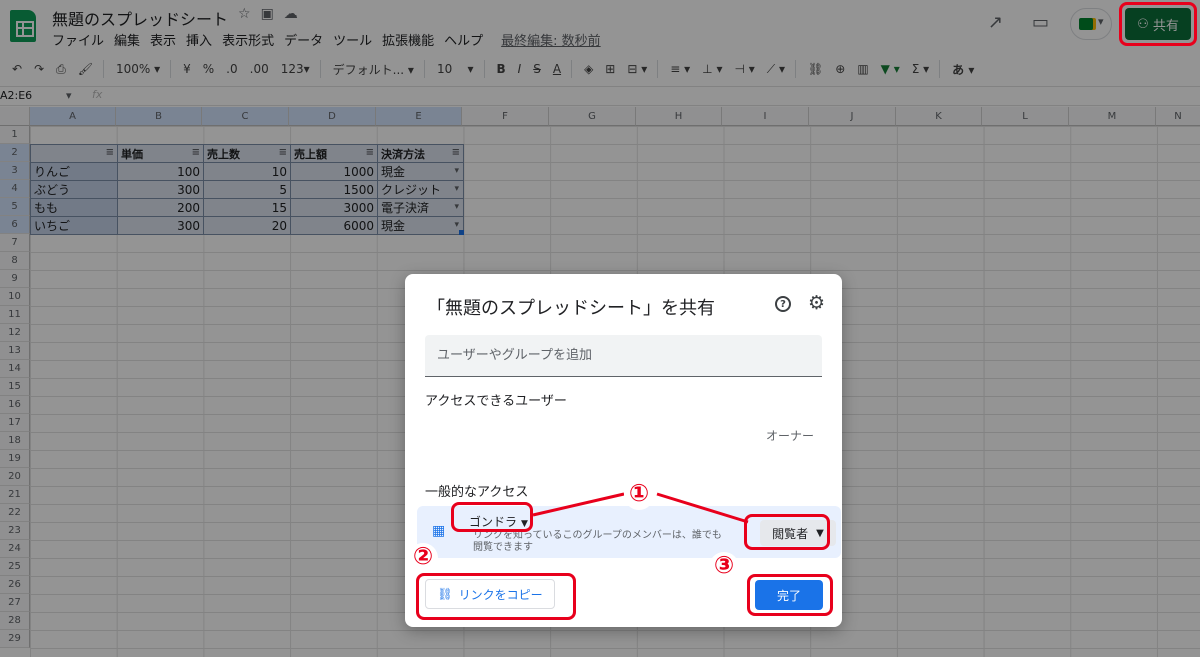 This screenshot has height=657, width=1200. What do you see at coordinates (496, 401) in the screenshot?
I see `people-with-access-heading: アクセスできるユーザー` at bounding box center [496, 401].